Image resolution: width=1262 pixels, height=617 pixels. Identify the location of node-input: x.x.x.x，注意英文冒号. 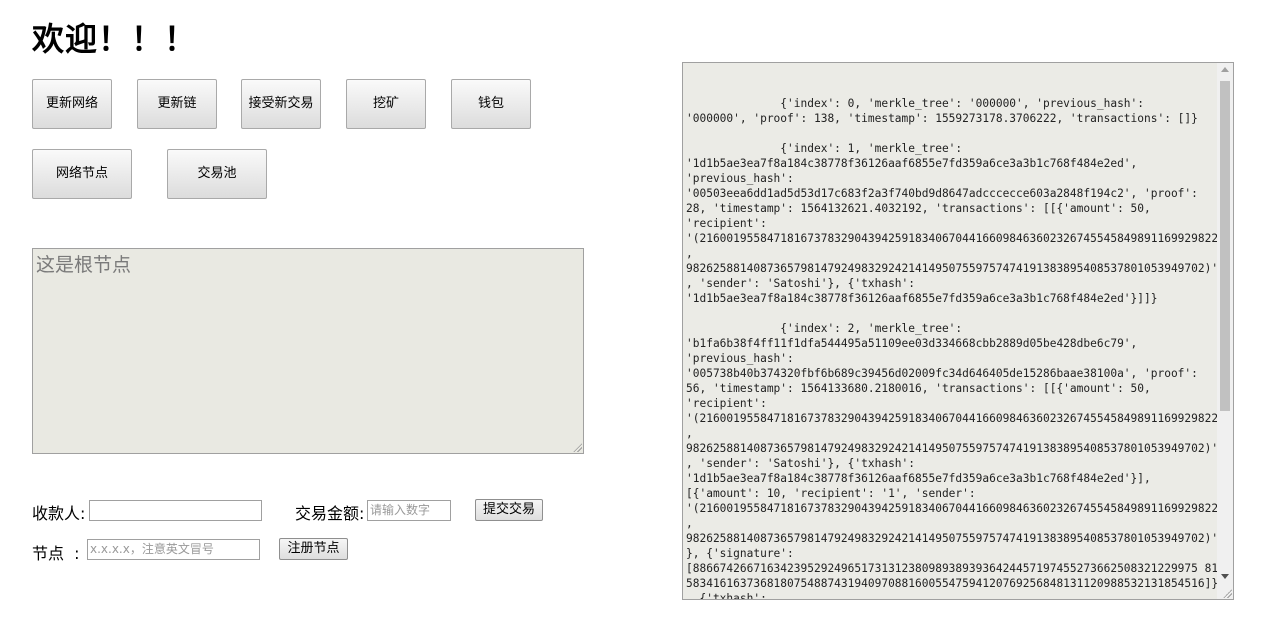
(173, 549).